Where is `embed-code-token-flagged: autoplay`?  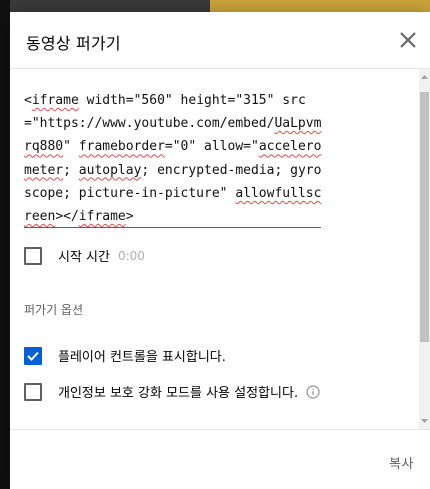 embed-code-token-flagged: autoplay is located at coordinates (110, 170).